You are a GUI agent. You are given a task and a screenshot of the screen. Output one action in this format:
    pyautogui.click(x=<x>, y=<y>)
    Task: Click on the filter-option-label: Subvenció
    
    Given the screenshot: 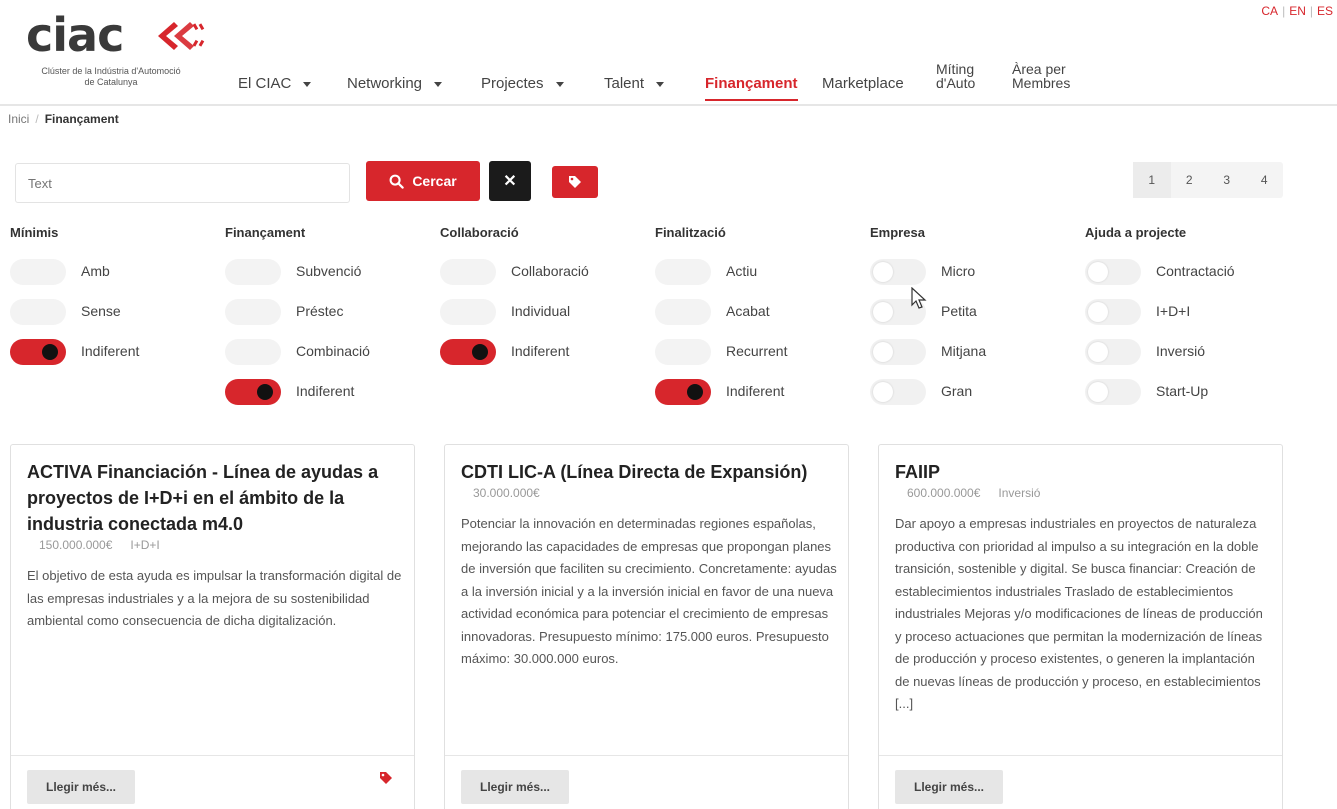 What is the action you would take?
    pyautogui.click(x=329, y=271)
    